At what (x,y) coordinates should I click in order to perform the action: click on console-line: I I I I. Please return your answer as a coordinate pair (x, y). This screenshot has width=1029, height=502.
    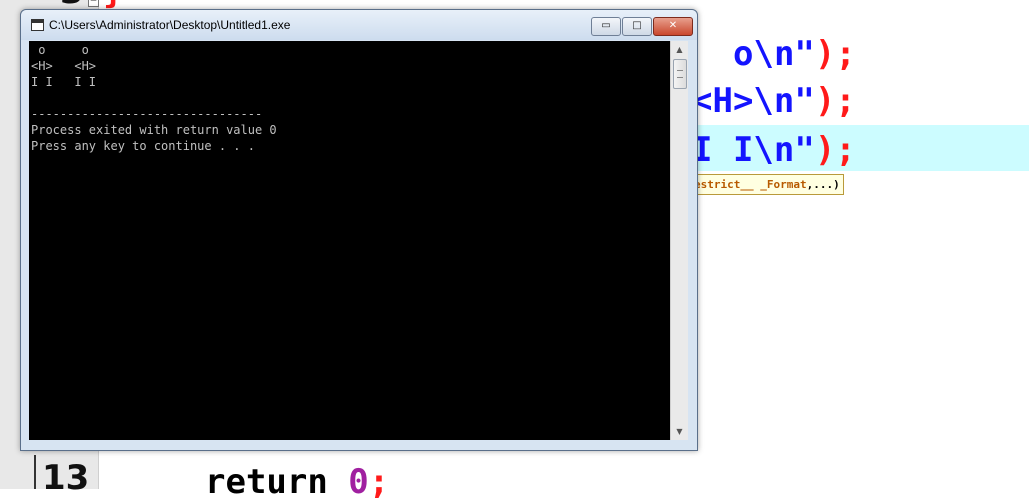
    Looking at the image, I should click on (64, 82).